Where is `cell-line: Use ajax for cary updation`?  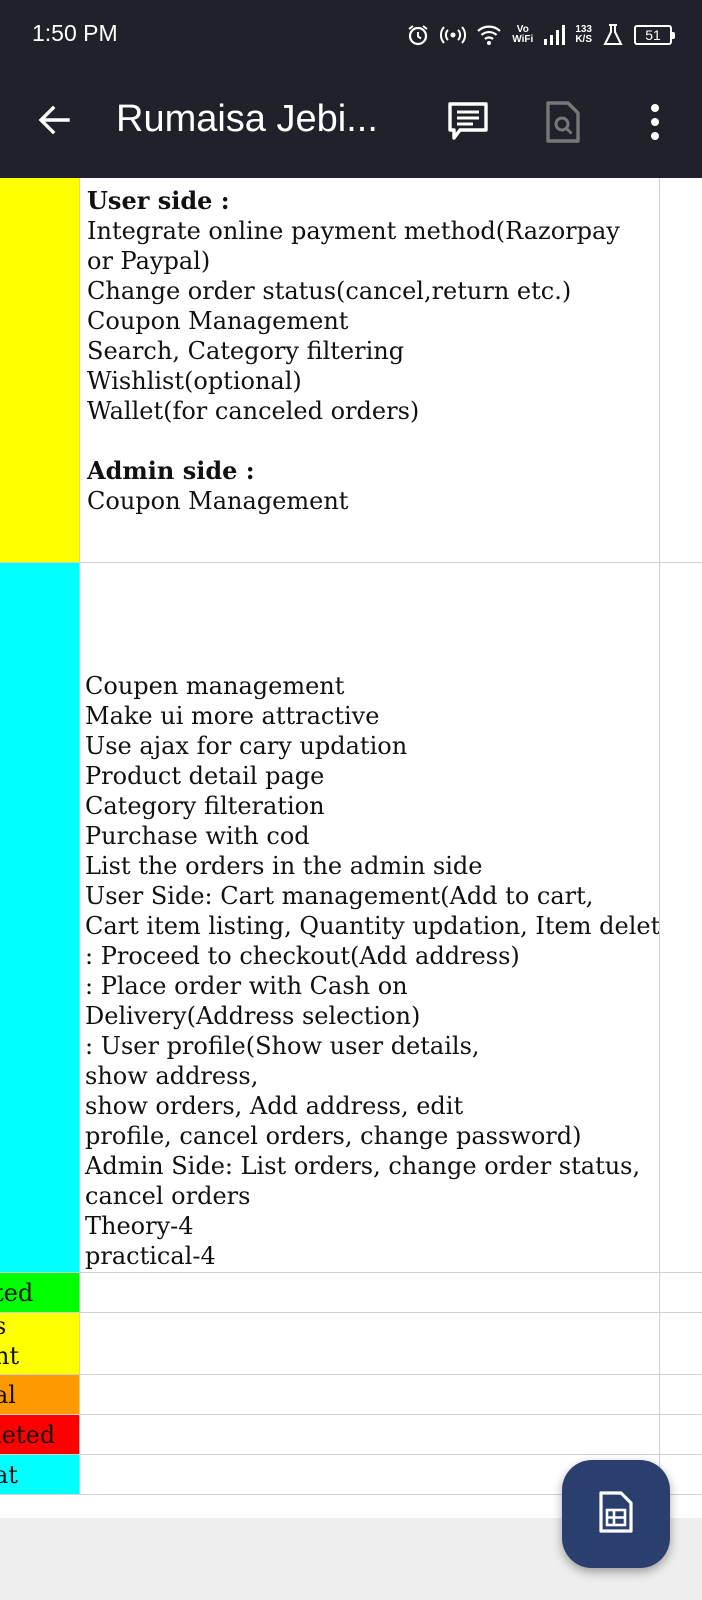
cell-line: Use ajax for cary updation is located at coordinates (246, 746).